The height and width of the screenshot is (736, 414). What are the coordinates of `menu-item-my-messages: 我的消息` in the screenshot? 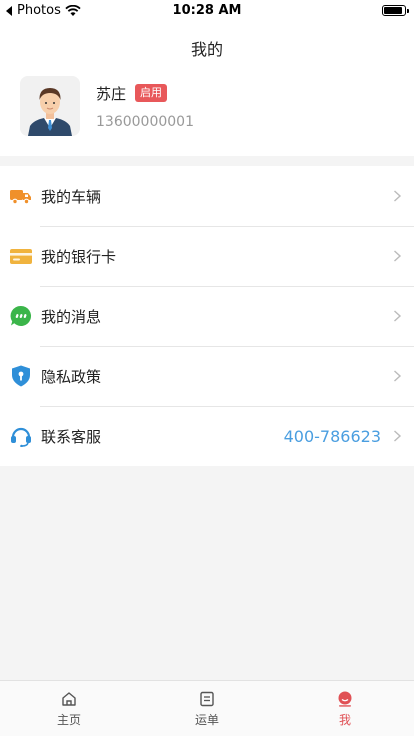 It's located at (207, 316).